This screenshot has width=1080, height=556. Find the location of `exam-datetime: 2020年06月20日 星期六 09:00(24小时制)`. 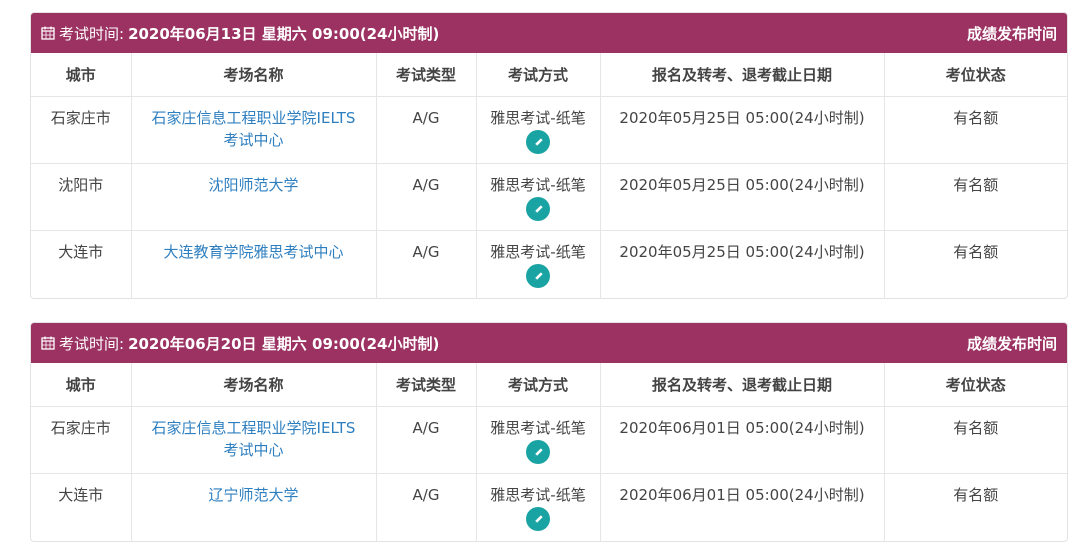

exam-datetime: 2020年06月20日 星期六 09:00(24小时制) is located at coordinates (284, 343).